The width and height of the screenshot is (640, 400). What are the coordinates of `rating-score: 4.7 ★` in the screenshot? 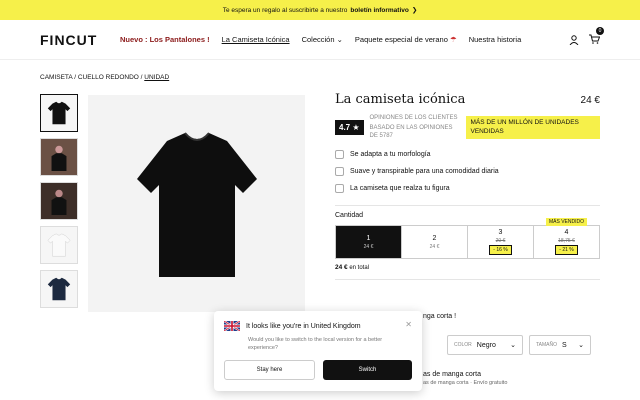 It's located at (349, 128).